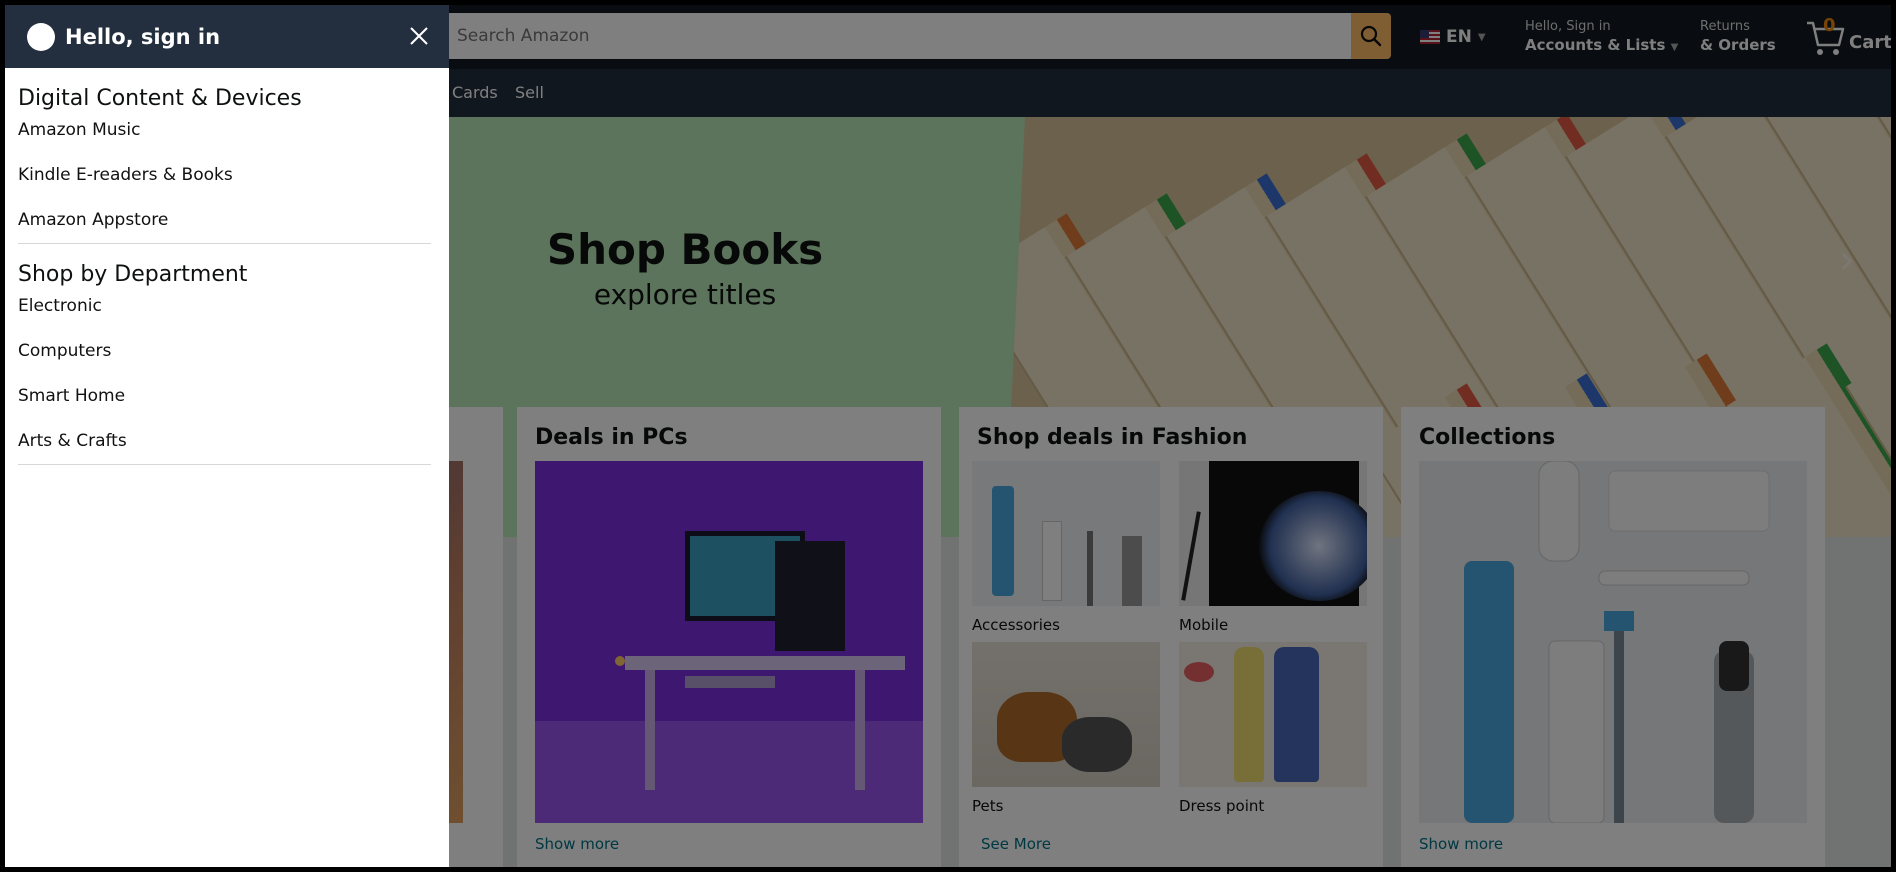 The height and width of the screenshot is (872, 1896). What do you see at coordinates (142, 37) in the screenshot?
I see `panel-greeting: Hello, sign in` at bounding box center [142, 37].